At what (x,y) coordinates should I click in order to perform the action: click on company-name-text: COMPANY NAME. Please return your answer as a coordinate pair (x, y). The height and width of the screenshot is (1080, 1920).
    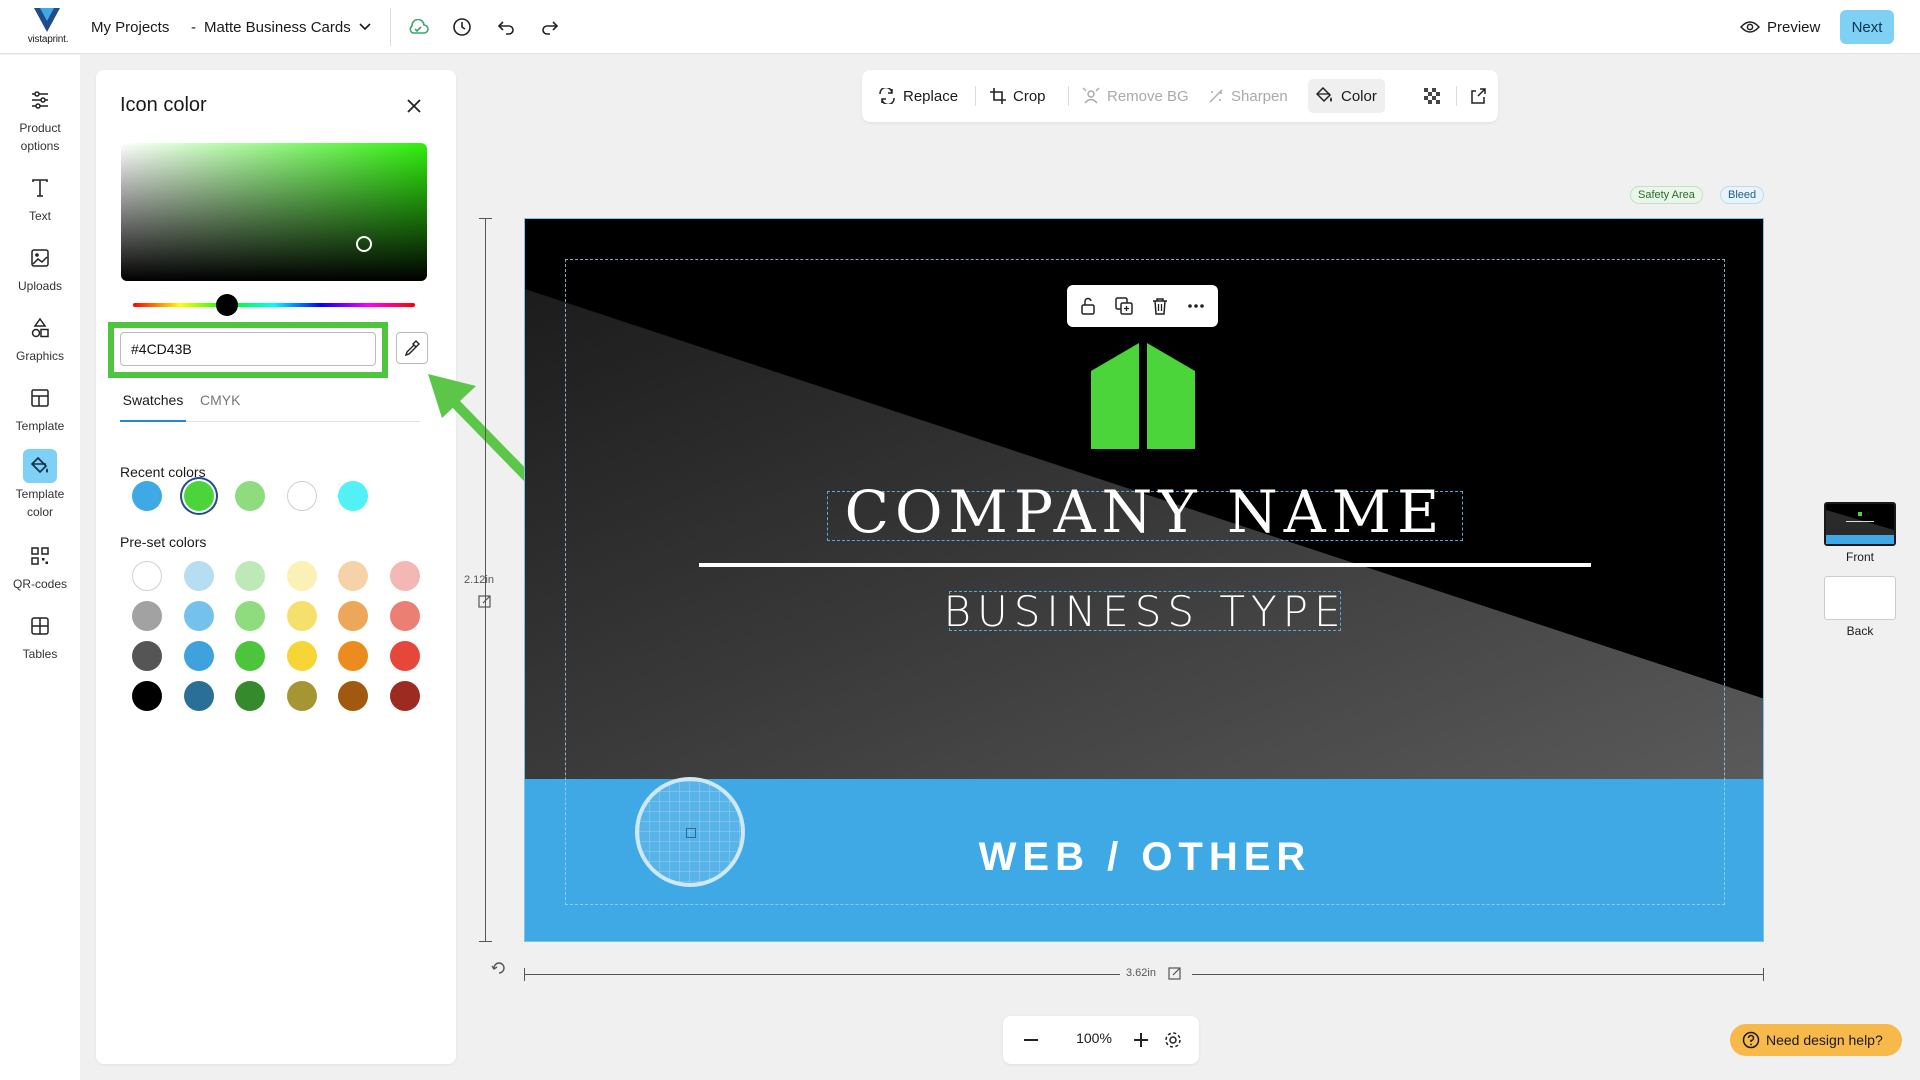
    Looking at the image, I should click on (1145, 512).